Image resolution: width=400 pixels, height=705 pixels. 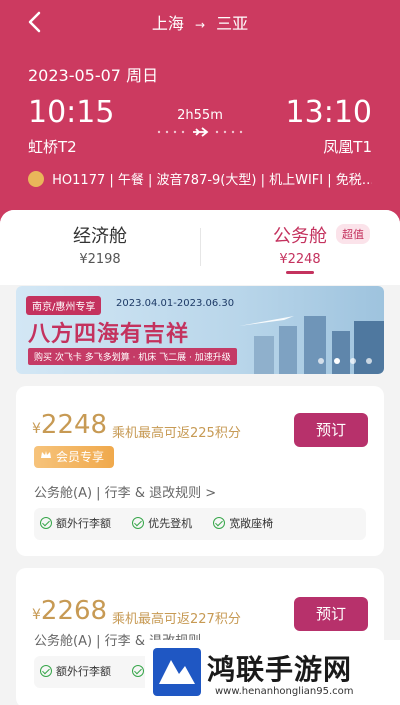 What do you see at coordinates (200, 132) in the screenshot?
I see `plane-icon` at bounding box center [200, 132].